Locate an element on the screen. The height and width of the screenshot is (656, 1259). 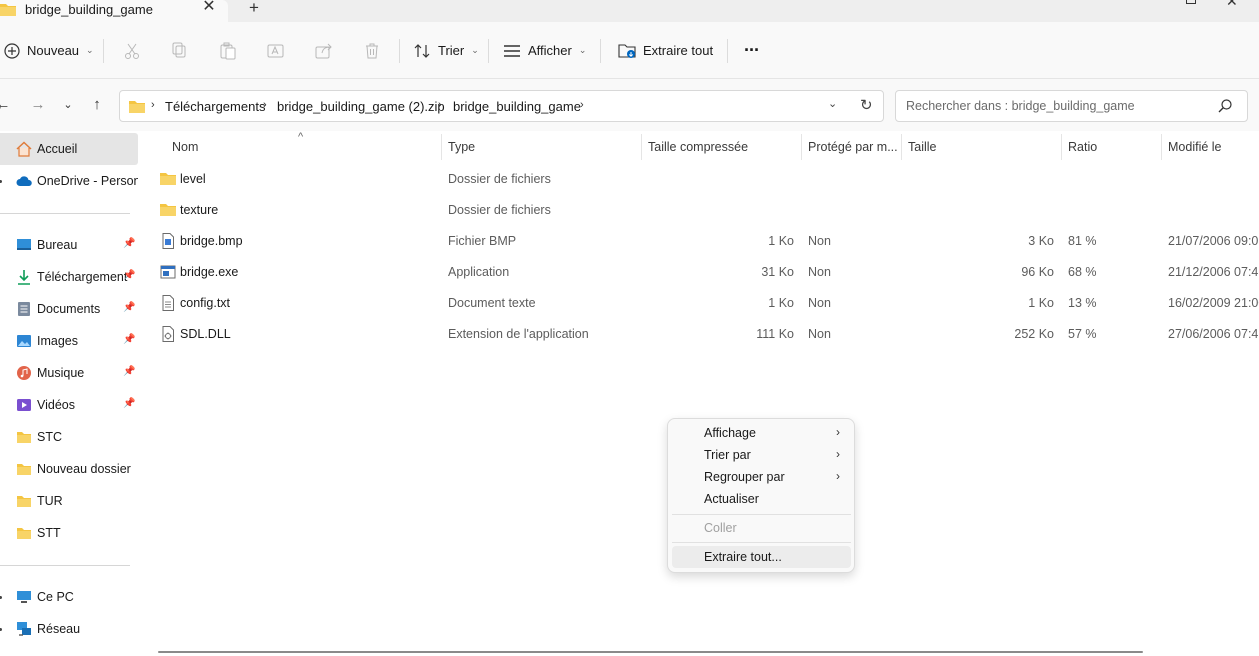
folder-icon is located at coordinates (24, 469).